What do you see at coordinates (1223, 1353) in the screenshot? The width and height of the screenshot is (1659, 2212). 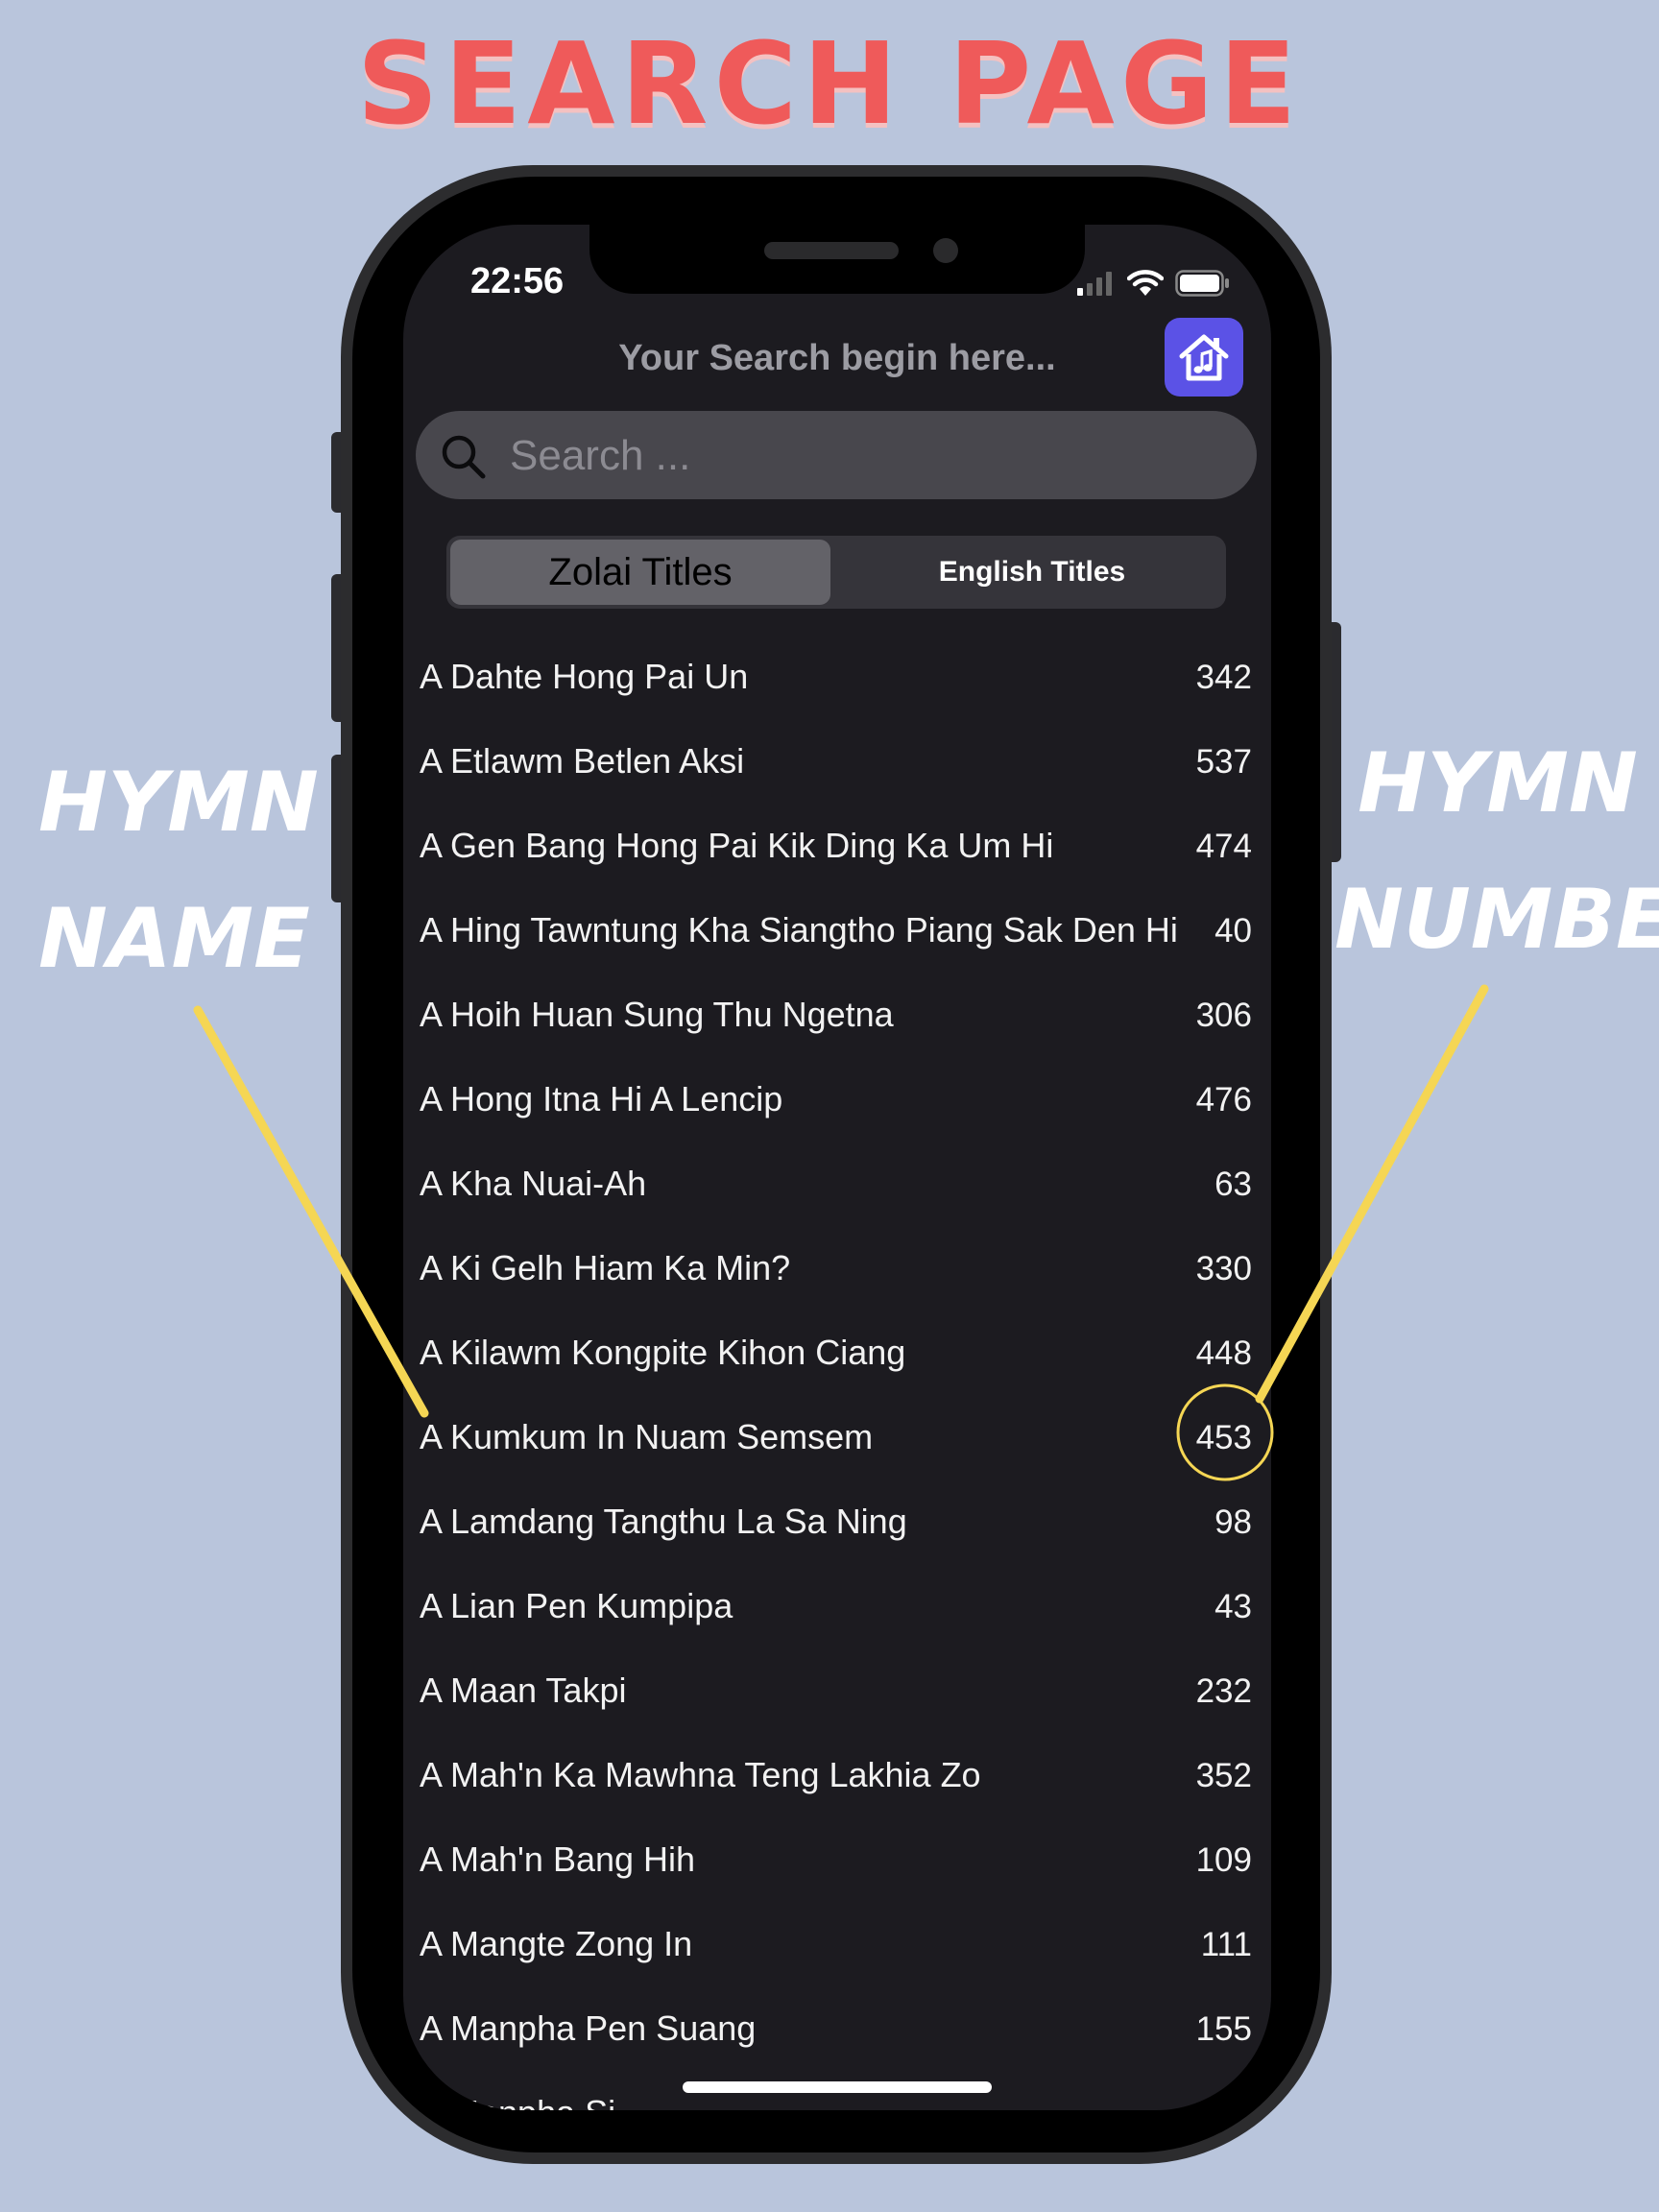 I see `hymn-number: 448` at bounding box center [1223, 1353].